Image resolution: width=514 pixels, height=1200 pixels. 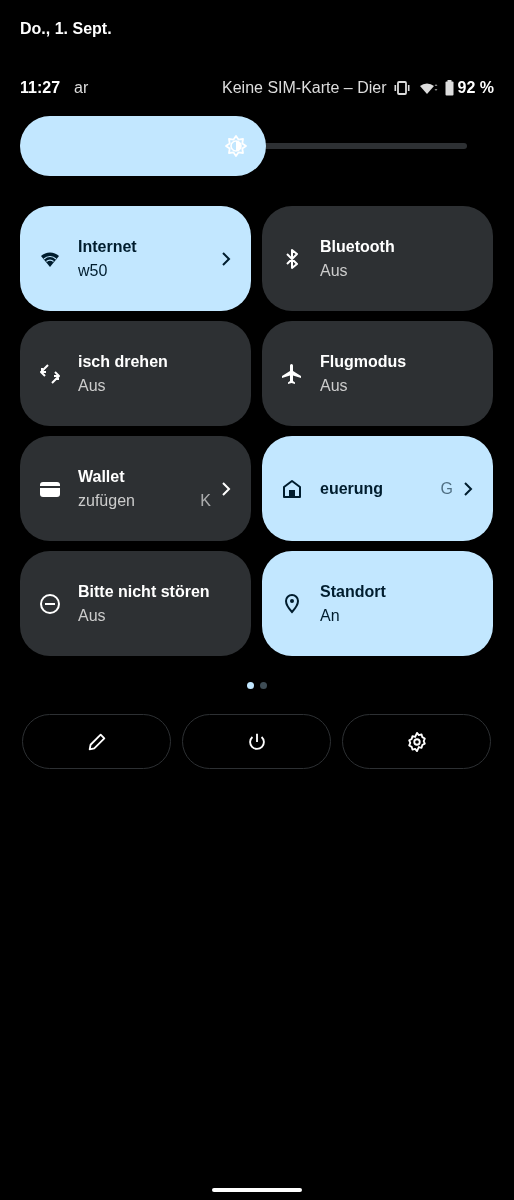 What do you see at coordinates (106, 500) in the screenshot?
I see `tile-subtitle: zufügen` at bounding box center [106, 500].